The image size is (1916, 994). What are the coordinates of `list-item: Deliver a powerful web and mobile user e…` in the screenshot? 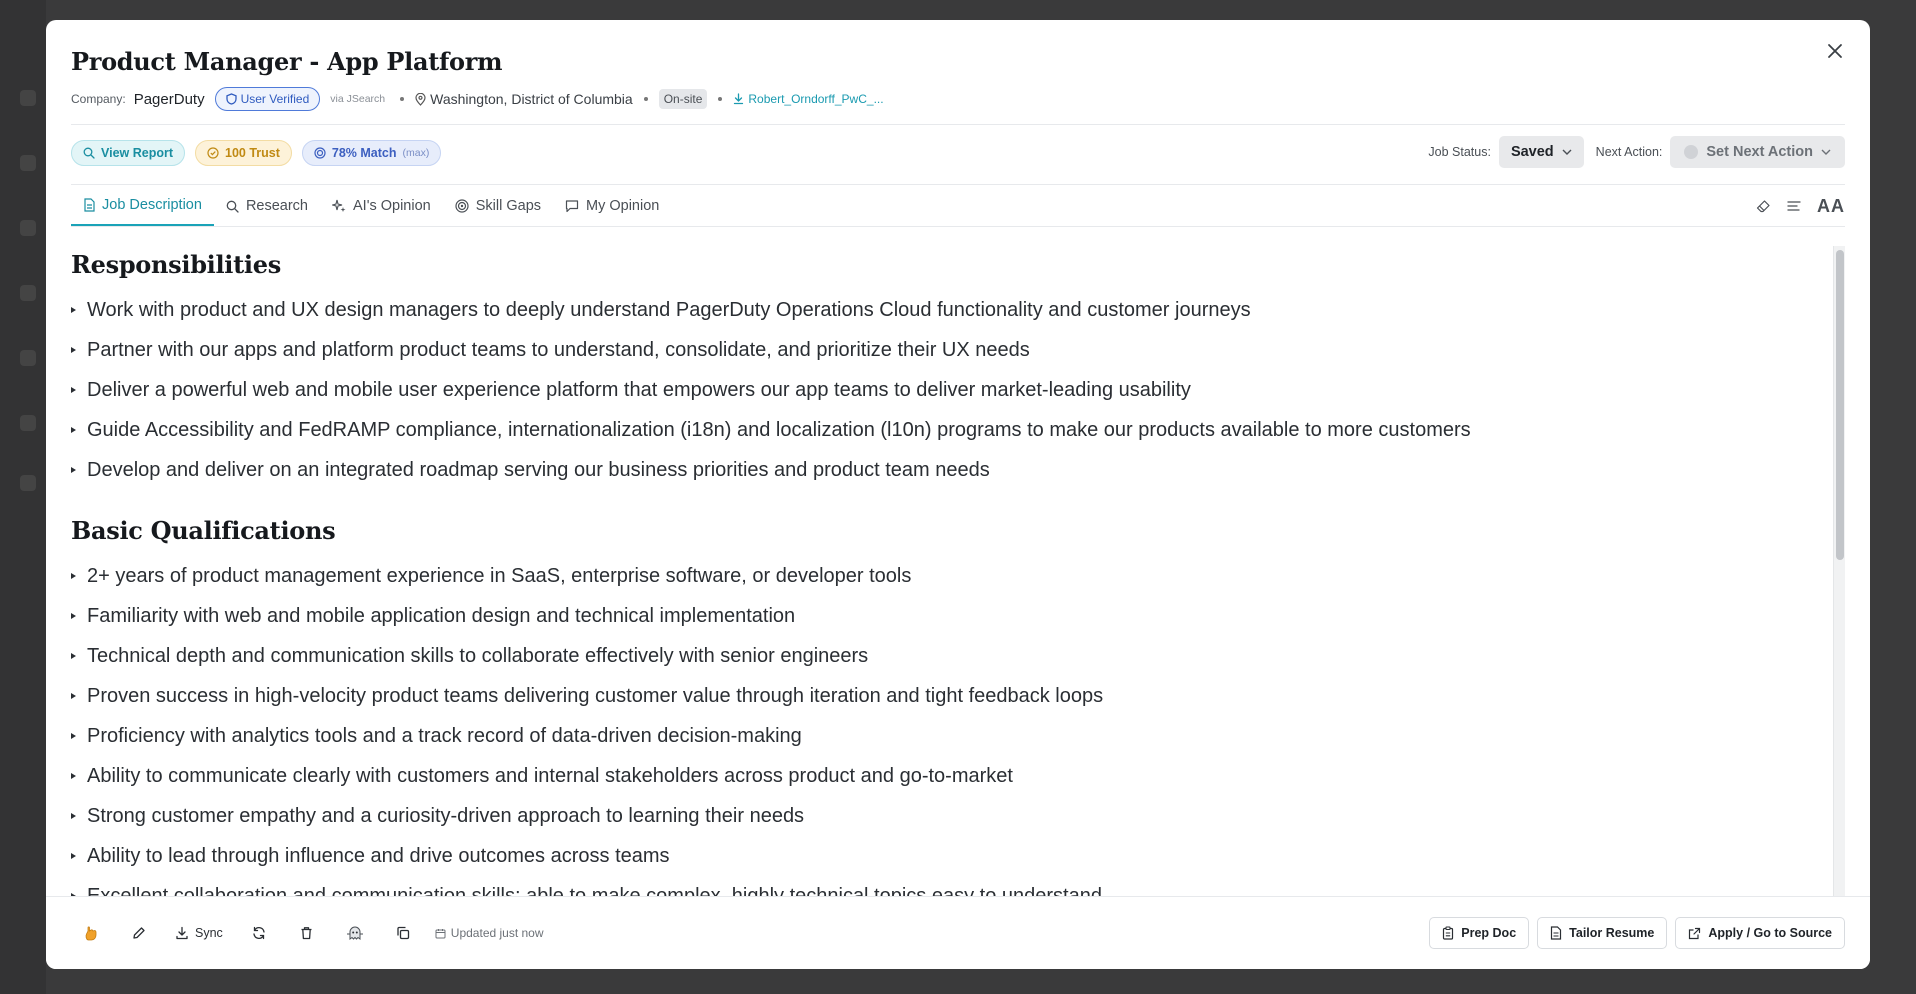 It's located at (952, 390).